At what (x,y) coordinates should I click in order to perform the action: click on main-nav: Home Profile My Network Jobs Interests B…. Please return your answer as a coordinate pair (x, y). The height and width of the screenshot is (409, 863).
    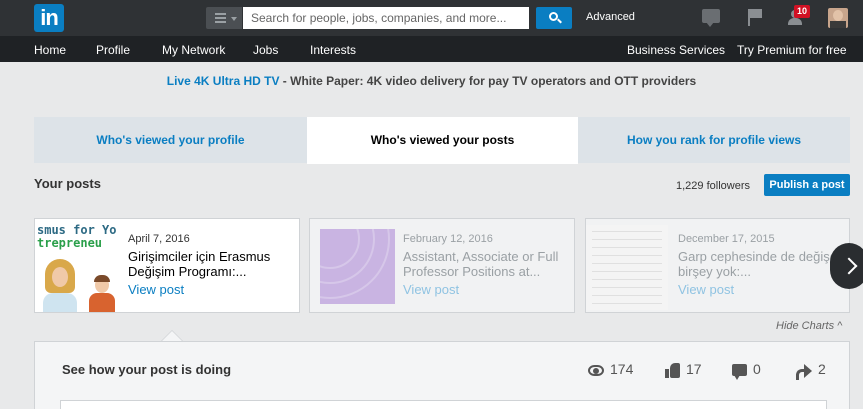
    Looking at the image, I should click on (431, 49).